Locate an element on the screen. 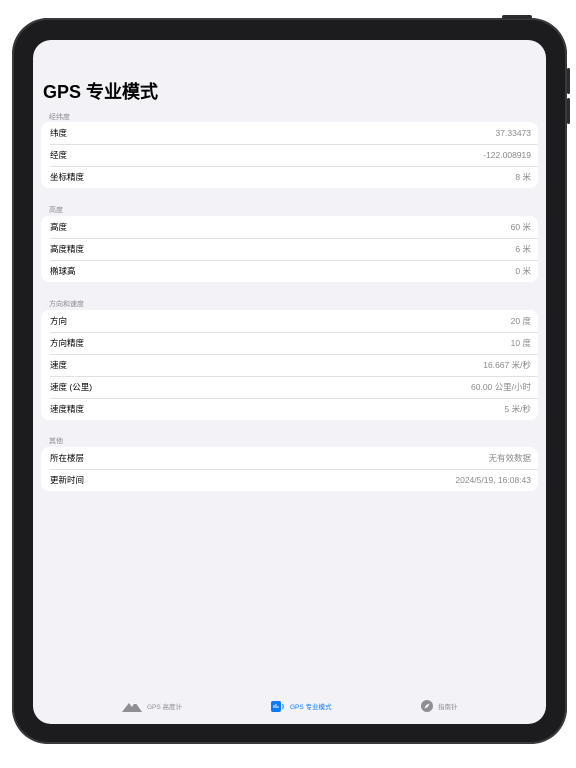 The width and height of the screenshot is (576, 768). row-label: 高度 is located at coordinates (59, 227).